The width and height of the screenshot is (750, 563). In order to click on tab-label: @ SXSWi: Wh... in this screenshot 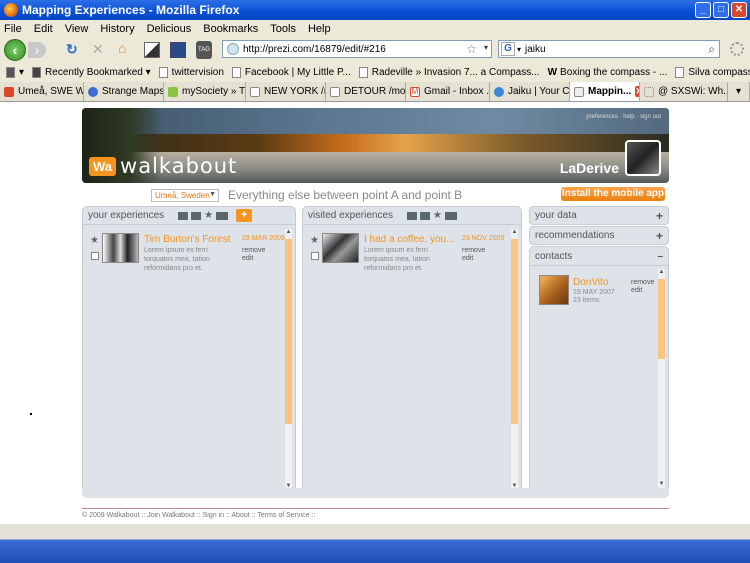, I will do `click(693, 91)`.